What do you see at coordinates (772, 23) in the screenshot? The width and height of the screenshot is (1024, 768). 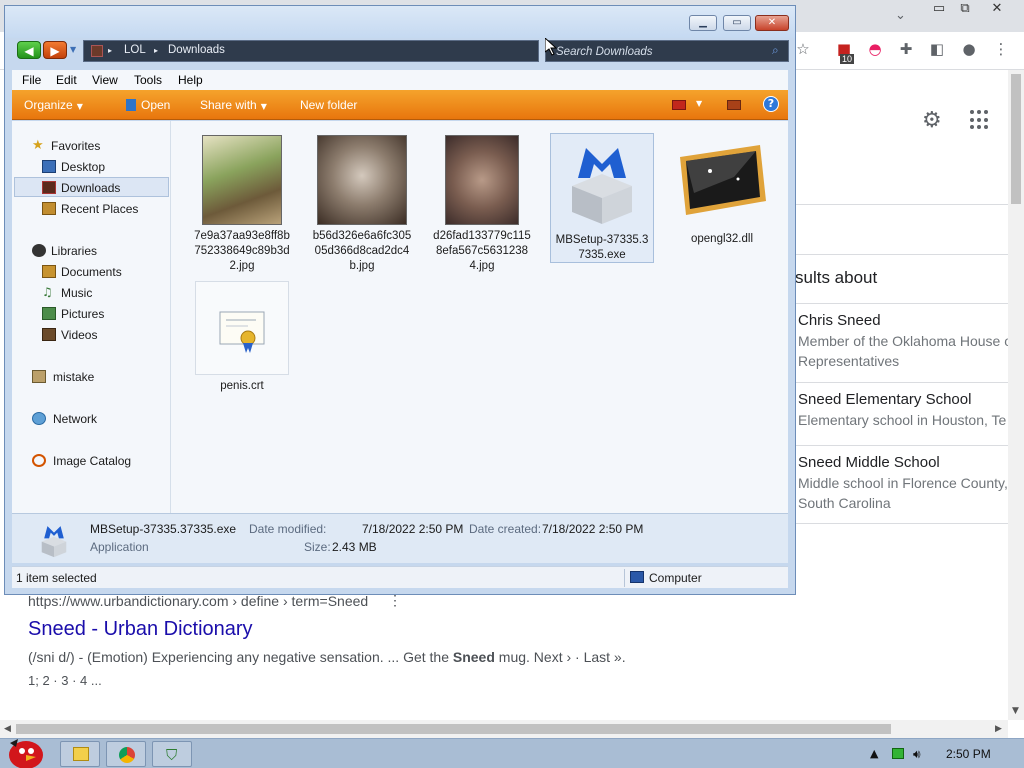 I see `close-button: ✕` at bounding box center [772, 23].